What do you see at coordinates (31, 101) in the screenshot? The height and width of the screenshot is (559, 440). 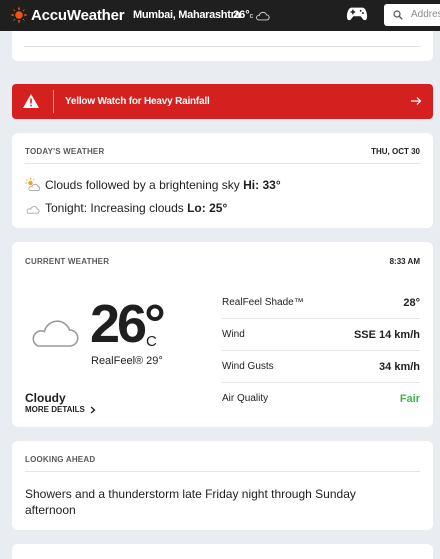 I see `warning-icon` at bounding box center [31, 101].